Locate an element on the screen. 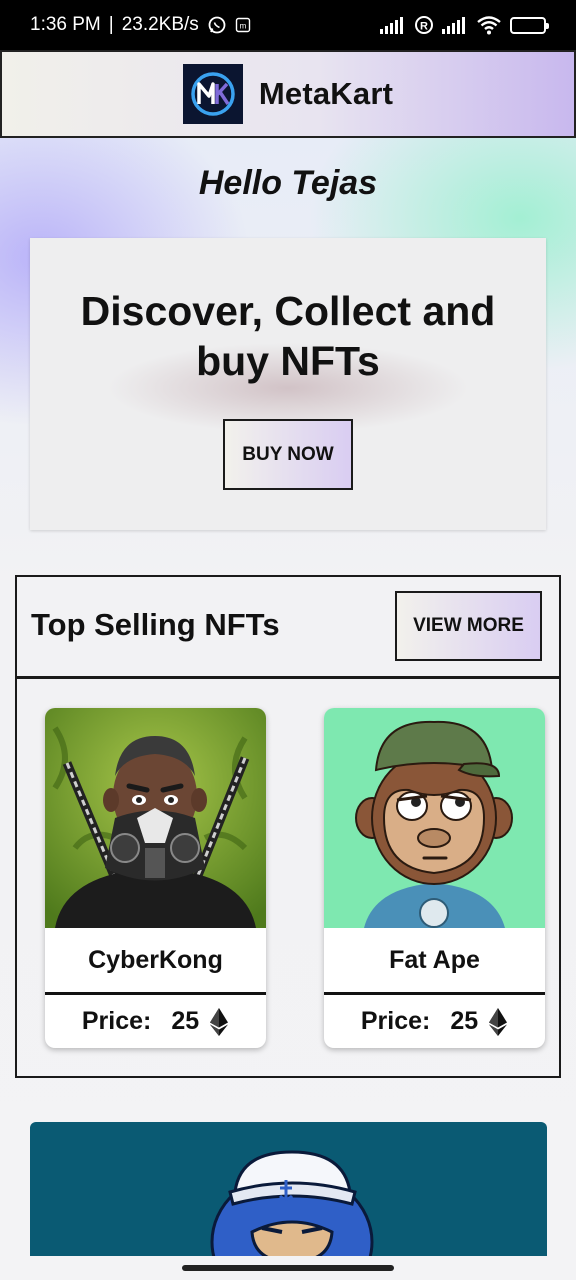 Image resolution: width=576 pixels, height=1280 pixels. featured-banner is located at coordinates (288, 1192).